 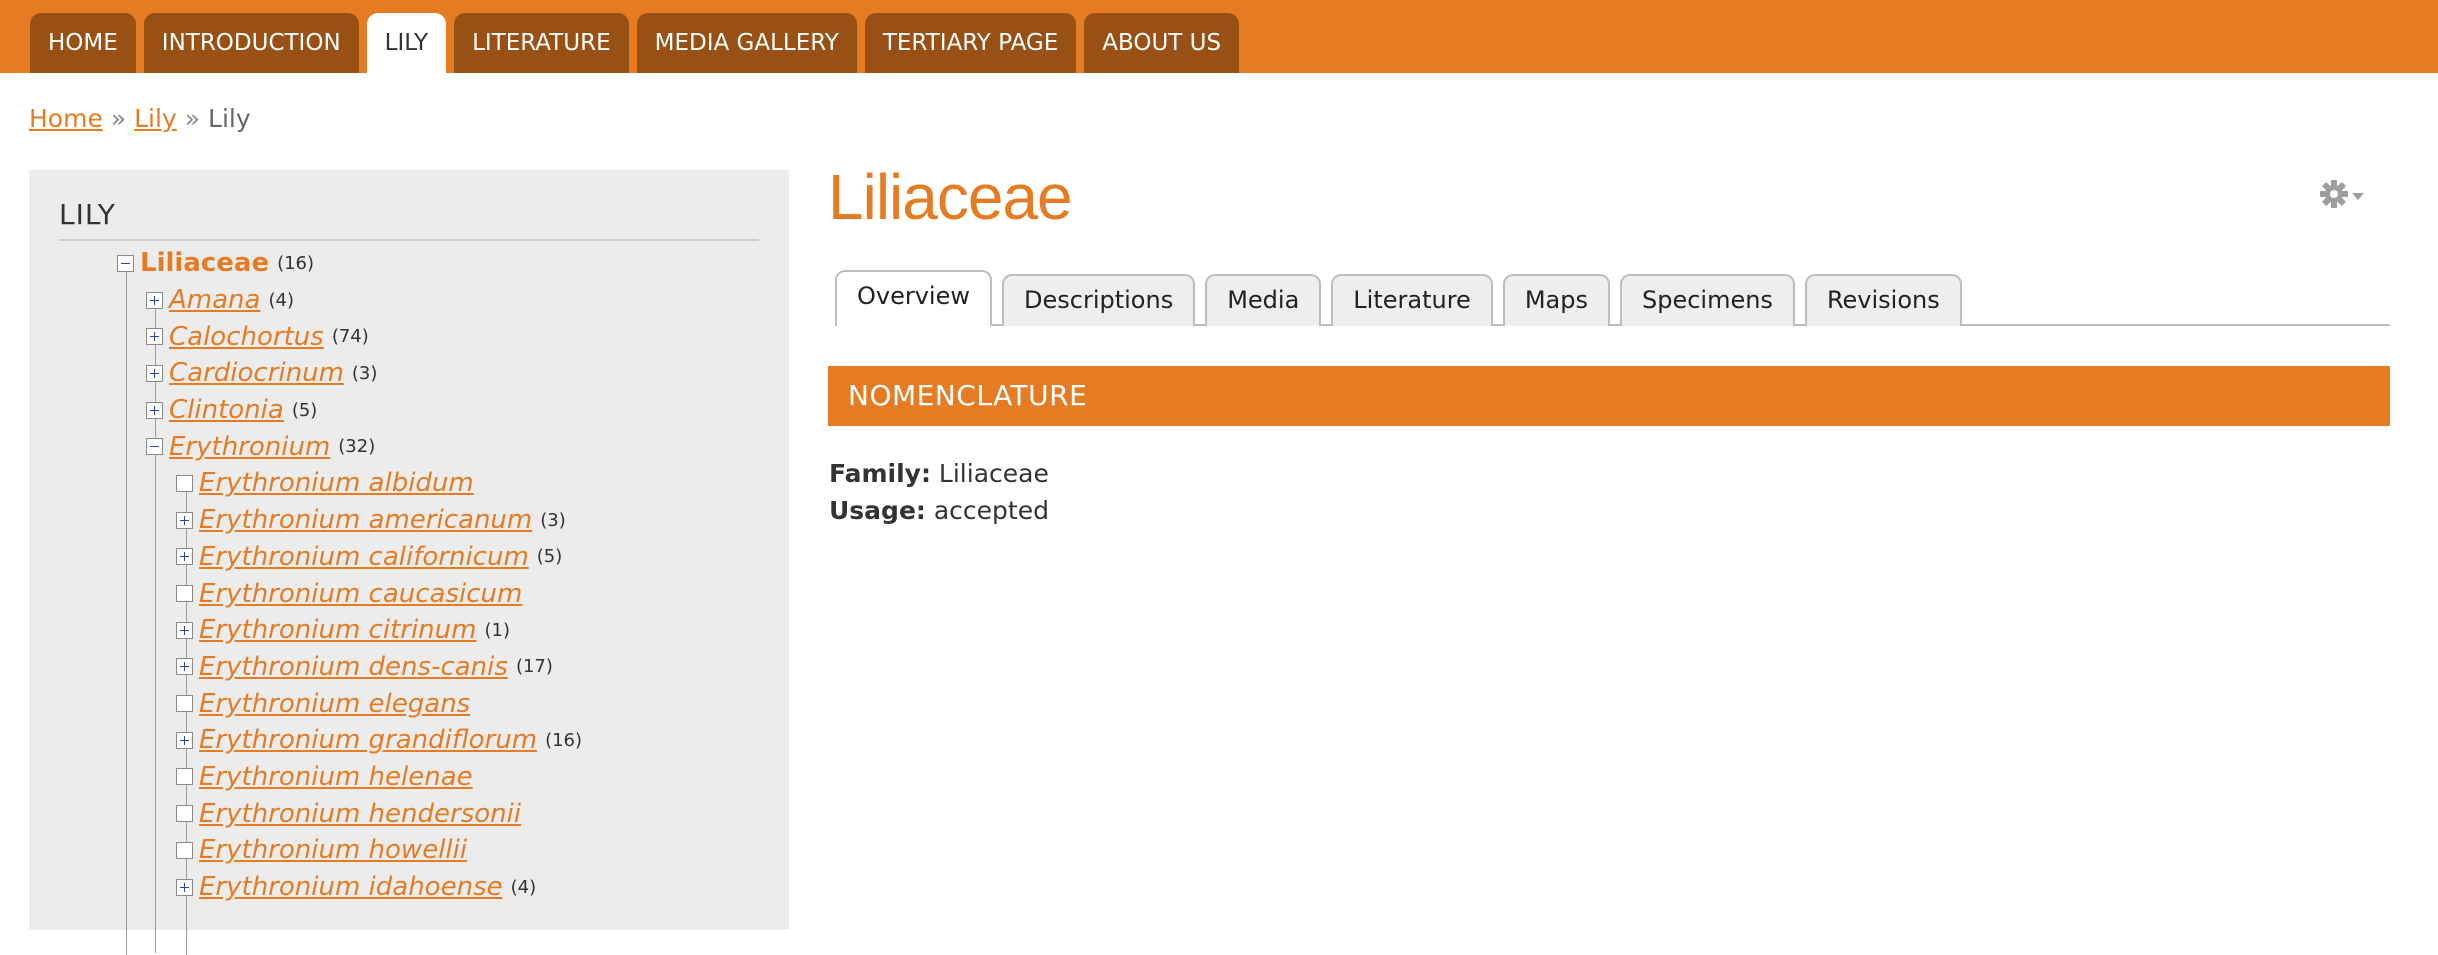 I want to click on tree-node: Erythronium dens-canis (17), so click(x=379, y=667).